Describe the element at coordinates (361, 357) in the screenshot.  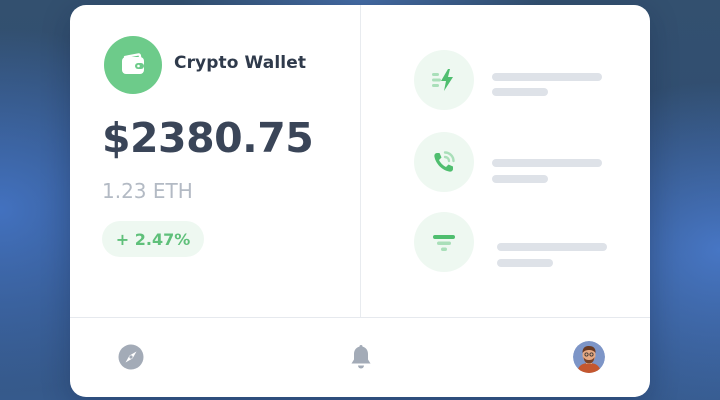
I see `bell-icon` at that location.